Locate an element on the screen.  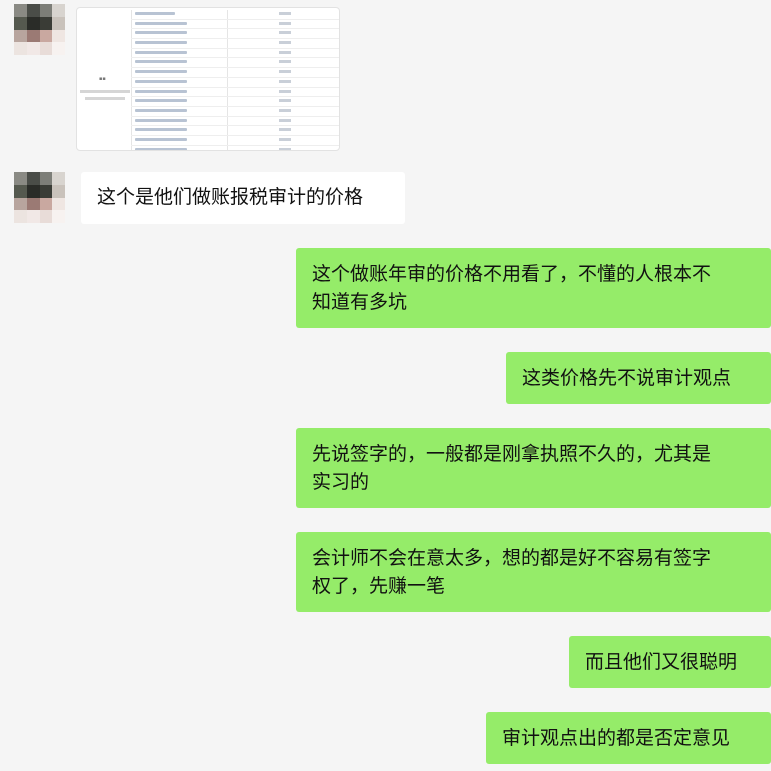
outgoing-message-bubble: 这类价格先不说审计观点 is located at coordinates (638, 378).